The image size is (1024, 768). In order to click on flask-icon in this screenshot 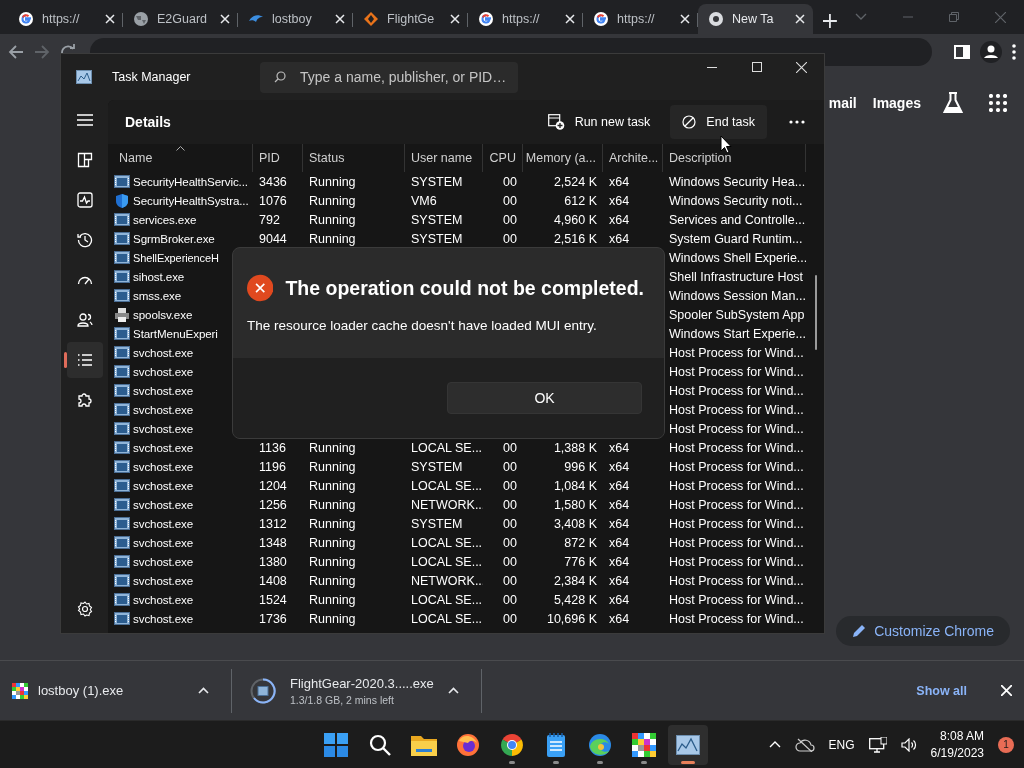, I will do `click(953, 103)`.